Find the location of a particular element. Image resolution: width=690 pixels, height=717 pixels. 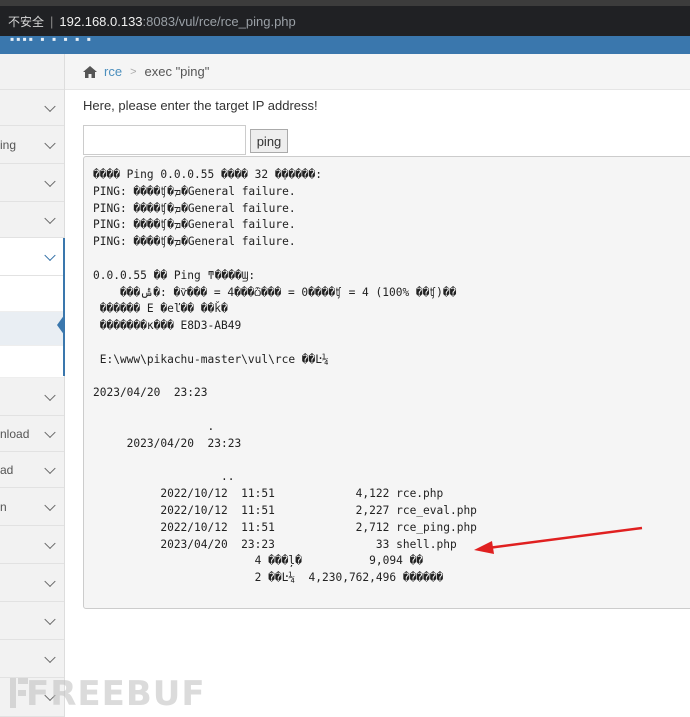

url-path: :8083/vul/rce/rce_ping.php is located at coordinates (219, 21).